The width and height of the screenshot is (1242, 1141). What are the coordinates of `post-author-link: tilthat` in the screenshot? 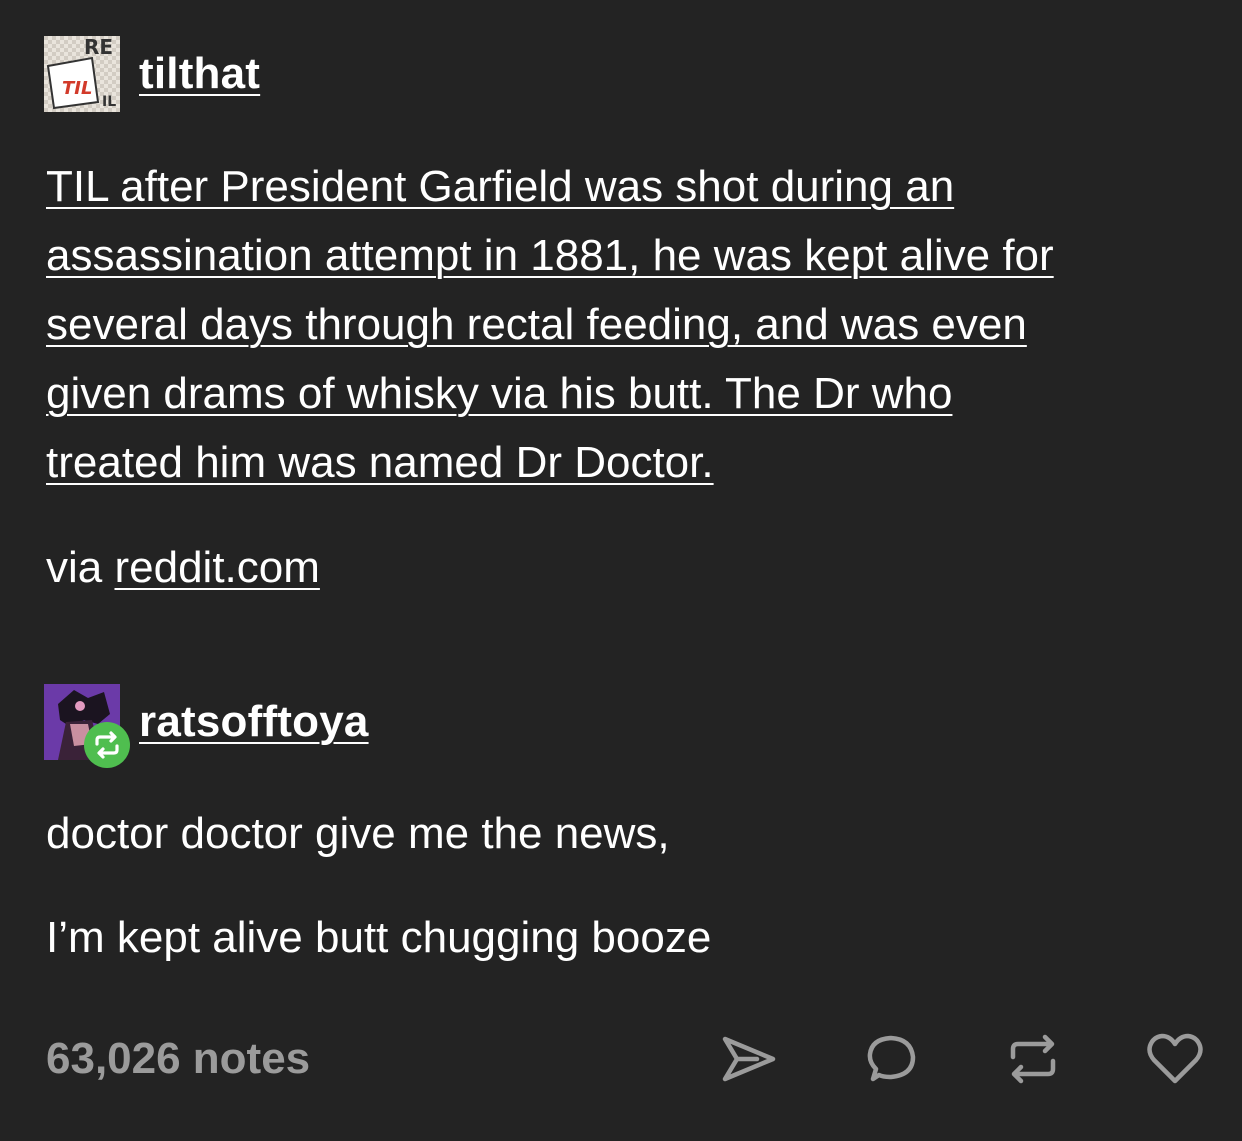 It's located at (199, 74).